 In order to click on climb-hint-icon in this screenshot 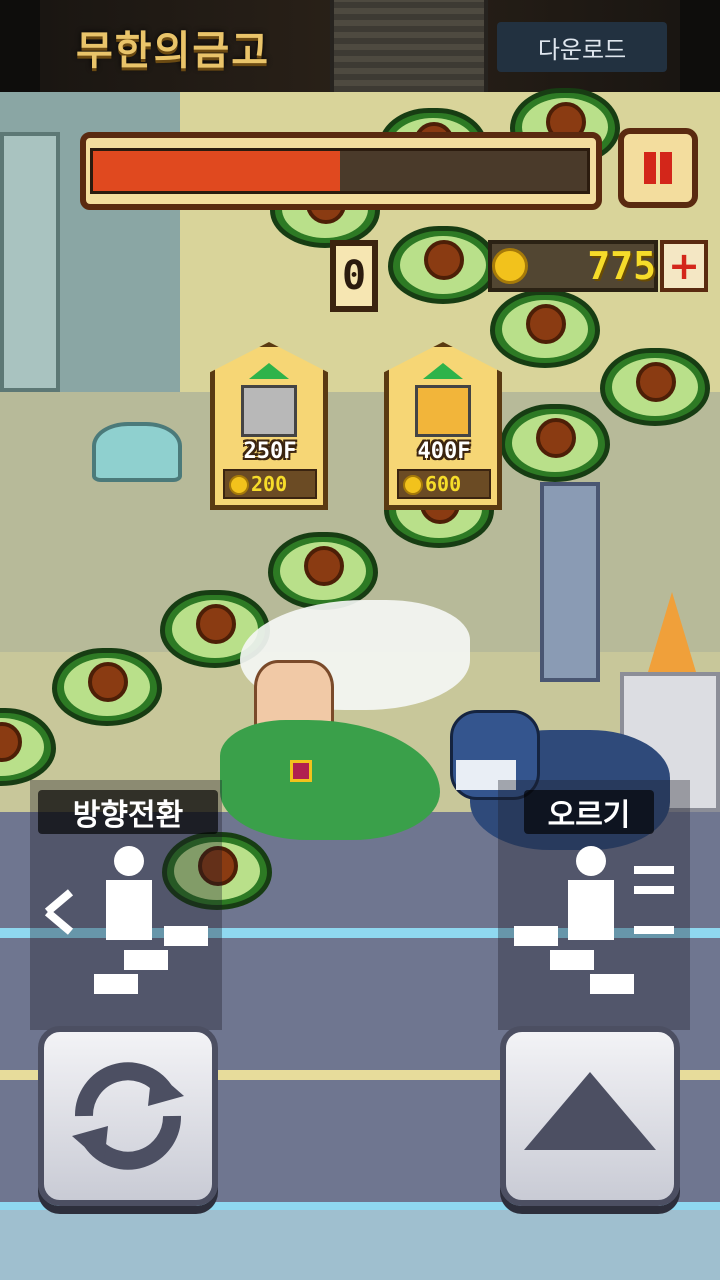, I will do `click(595, 926)`.